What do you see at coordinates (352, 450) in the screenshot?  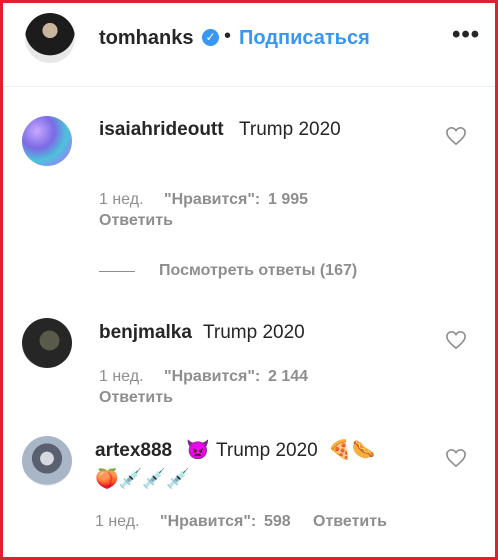 I see `food-emojis: 🍕🌭` at bounding box center [352, 450].